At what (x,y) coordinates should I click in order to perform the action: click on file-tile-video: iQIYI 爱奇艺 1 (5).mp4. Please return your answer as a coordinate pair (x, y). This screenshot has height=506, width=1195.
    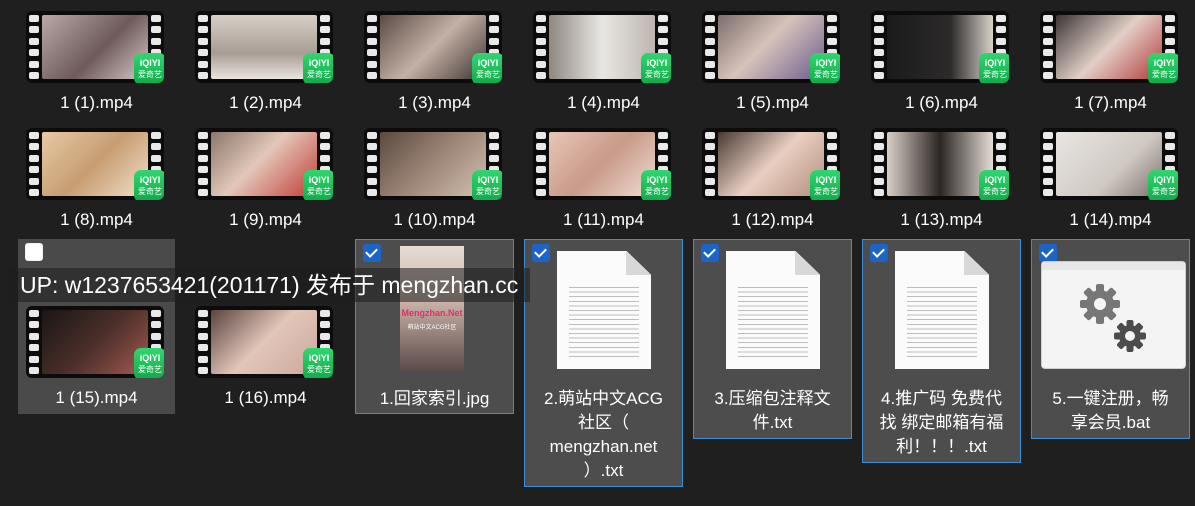
    Looking at the image, I should click on (772, 62).